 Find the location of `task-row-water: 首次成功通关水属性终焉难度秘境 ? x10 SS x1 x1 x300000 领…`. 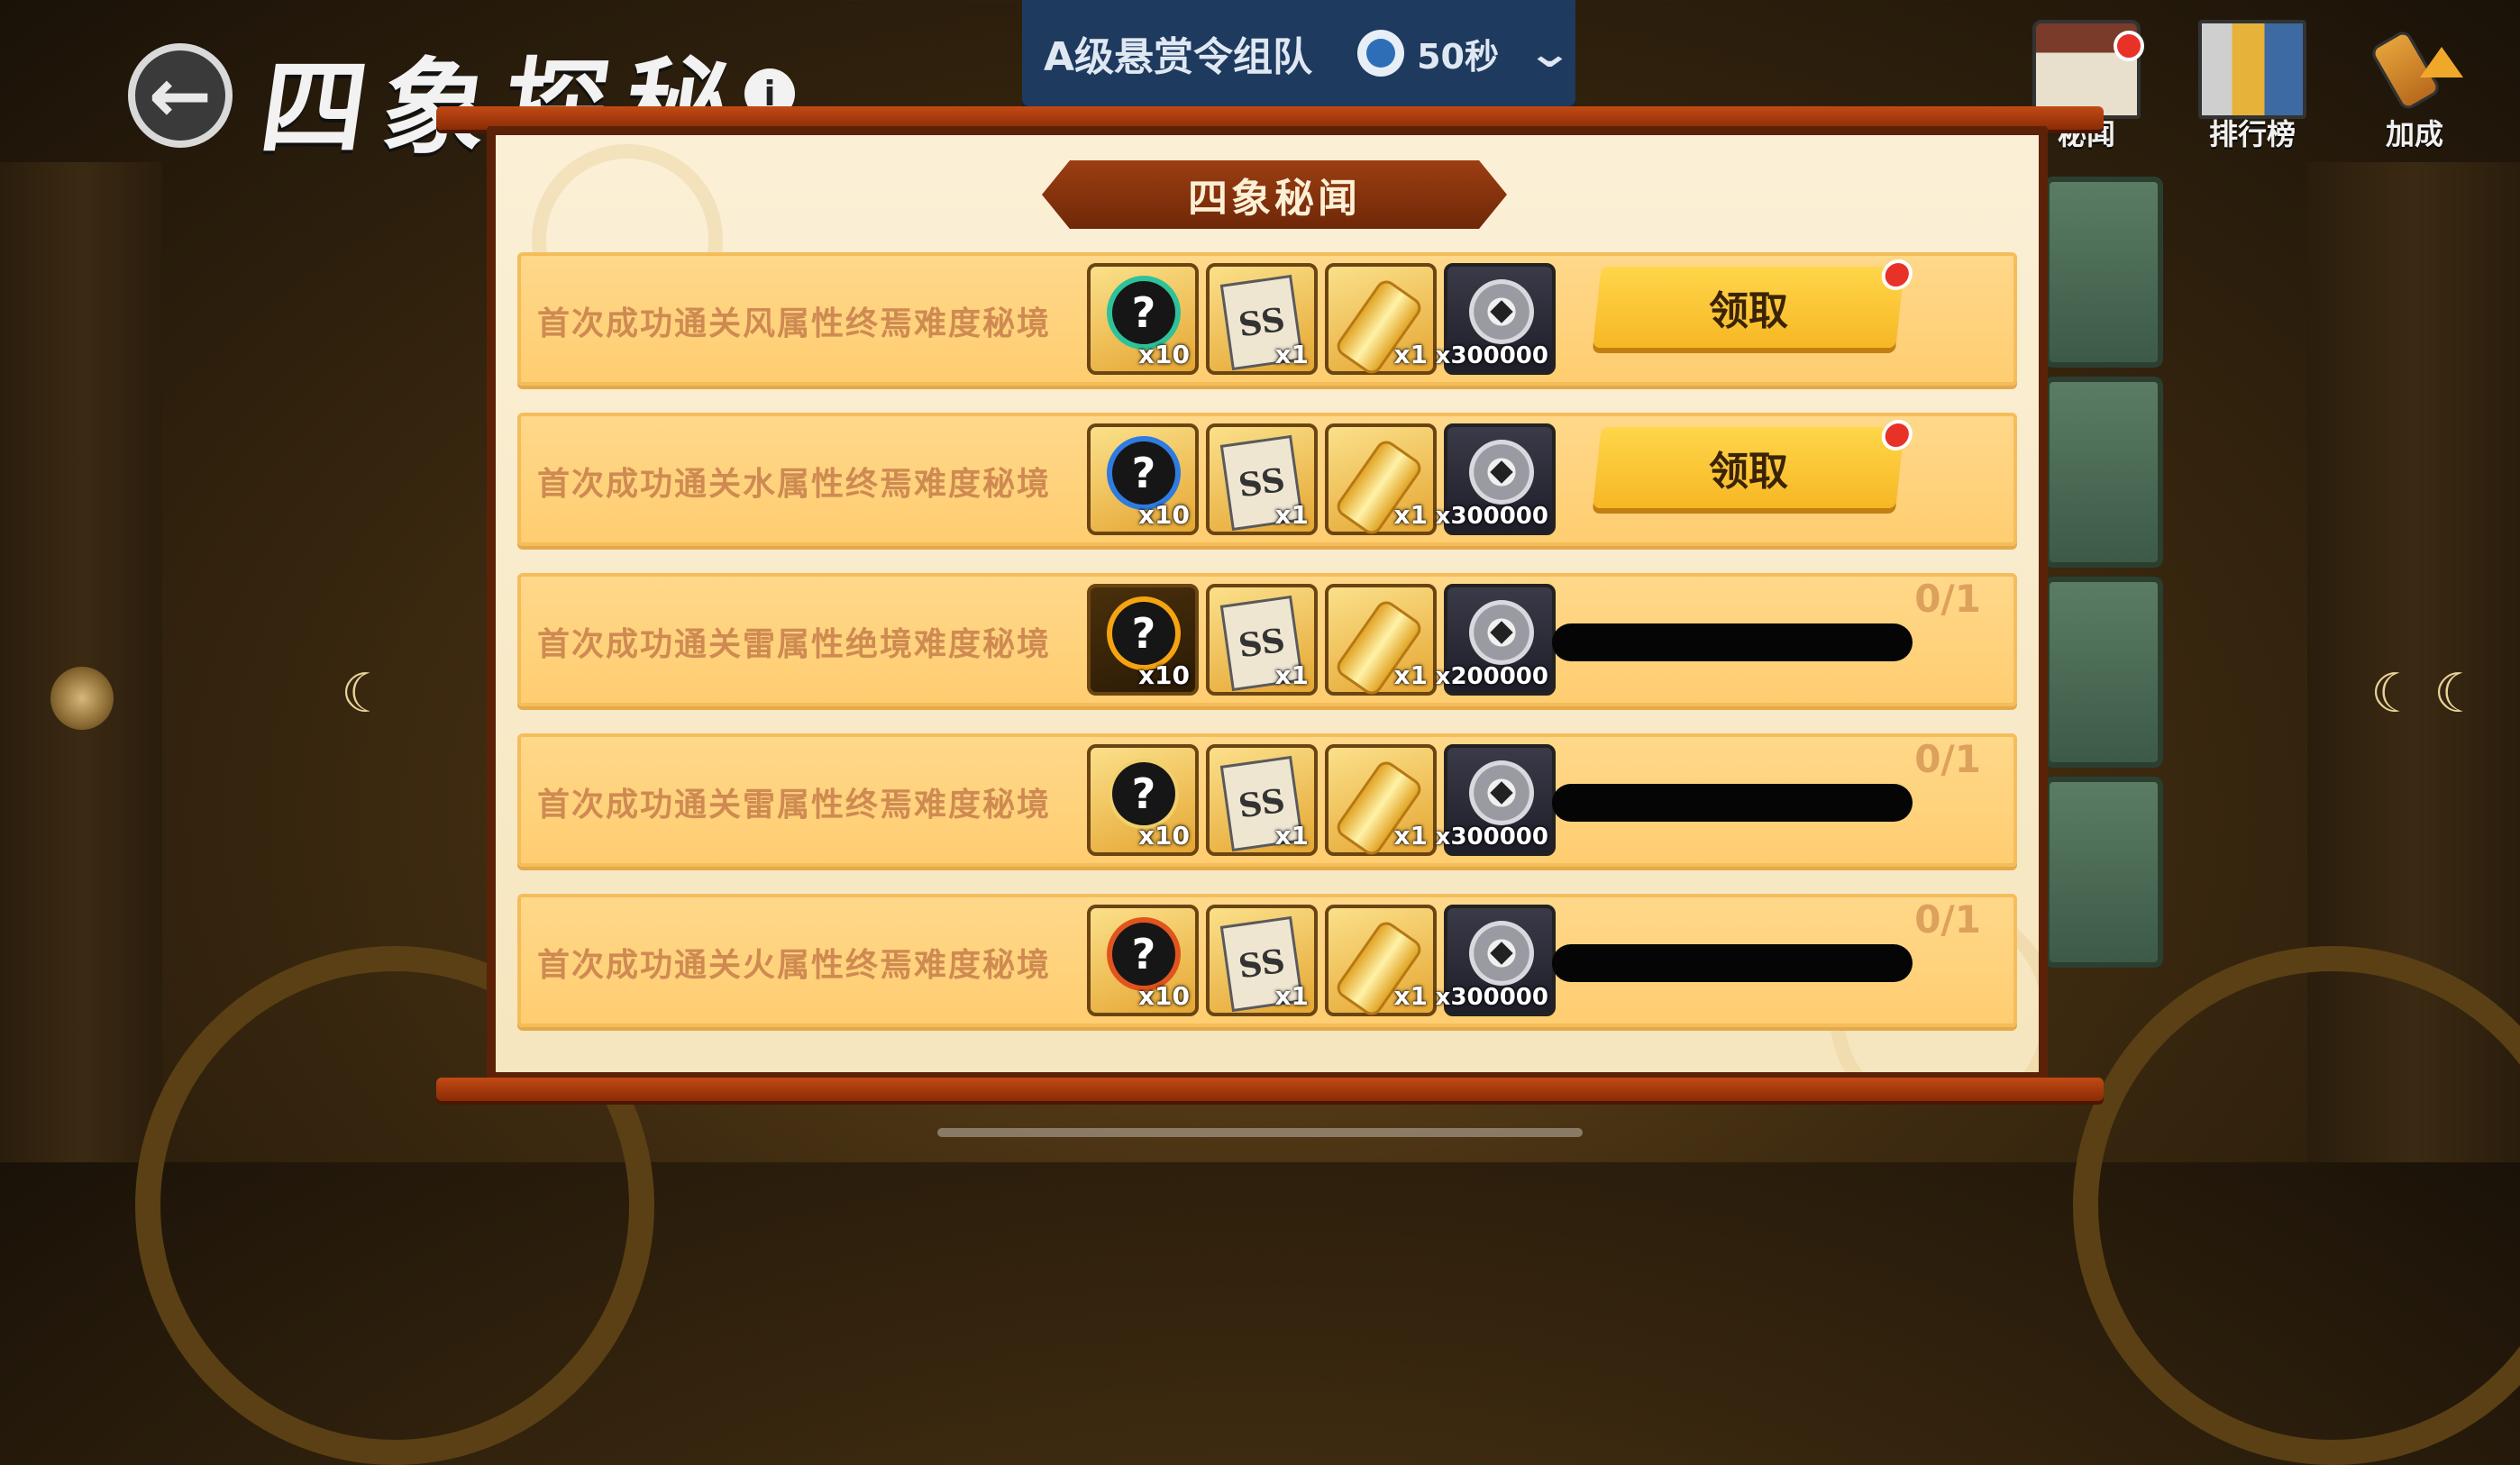

task-row-water: 首次成功通关水属性终焉难度秘境 ? x10 SS x1 x1 x300000 领… is located at coordinates (1267, 480).